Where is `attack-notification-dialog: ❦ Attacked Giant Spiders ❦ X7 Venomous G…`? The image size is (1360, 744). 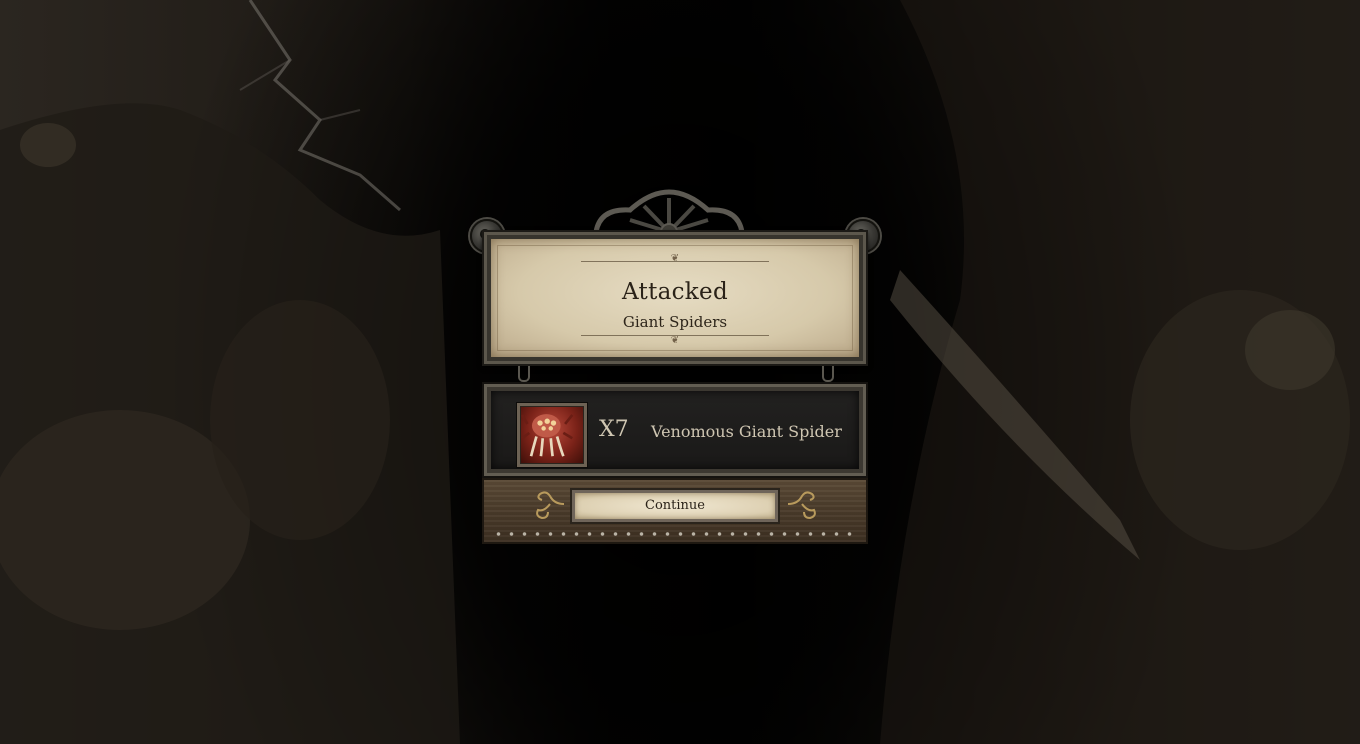
attack-notification-dialog: ❦ Attacked Giant Spiders ❦ X7 Venomous G… is located at coordinates (674, 368).